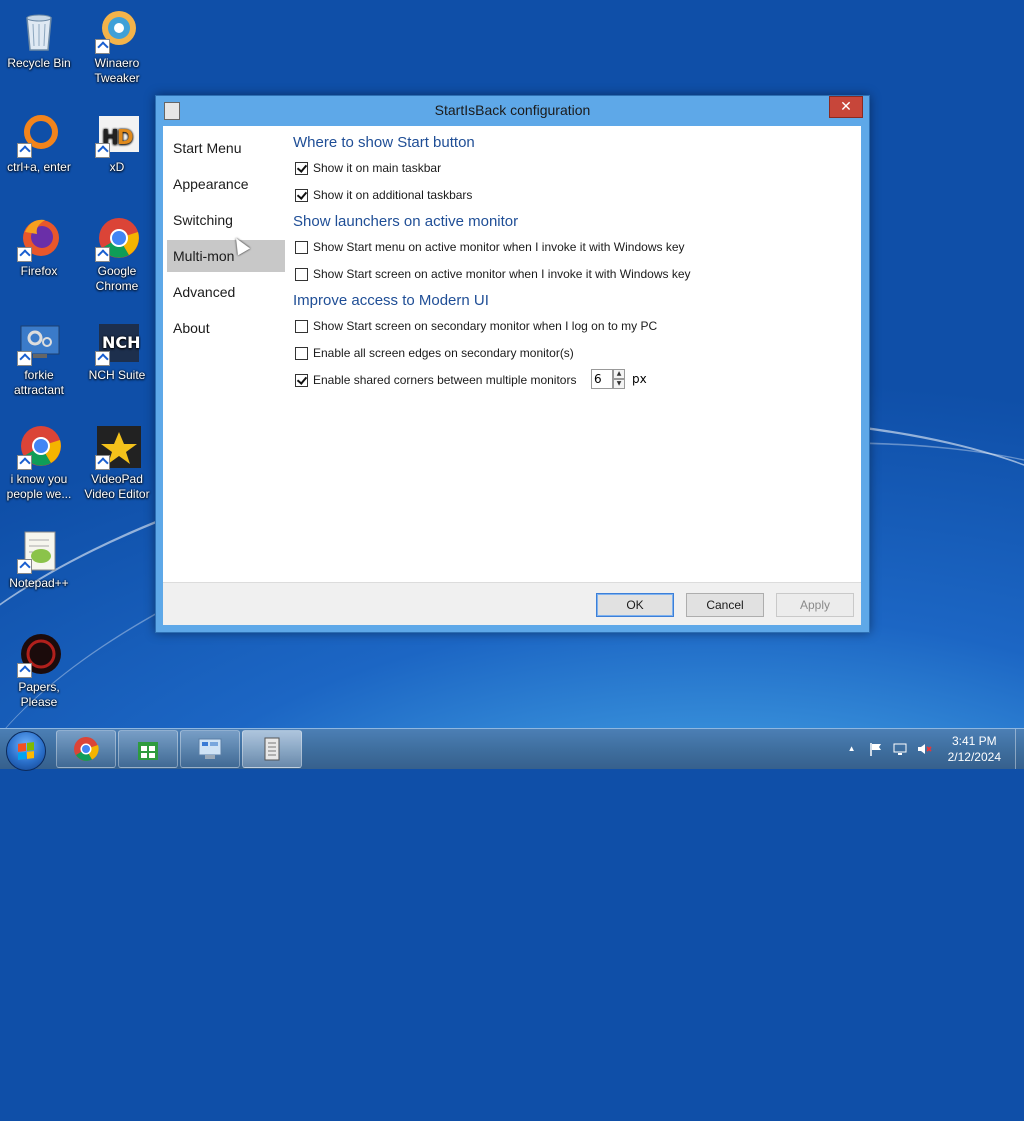 The image size is (1024, 1121). I want to click on desktop-icon-winaero-tweaker: Winaero Tweaker, so click(117, 46).